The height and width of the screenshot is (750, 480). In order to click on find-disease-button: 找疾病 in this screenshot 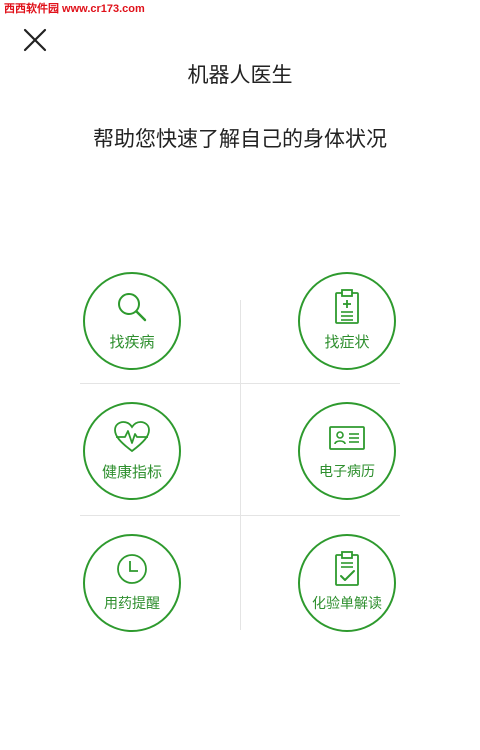, I will do `click(132, 321)`.